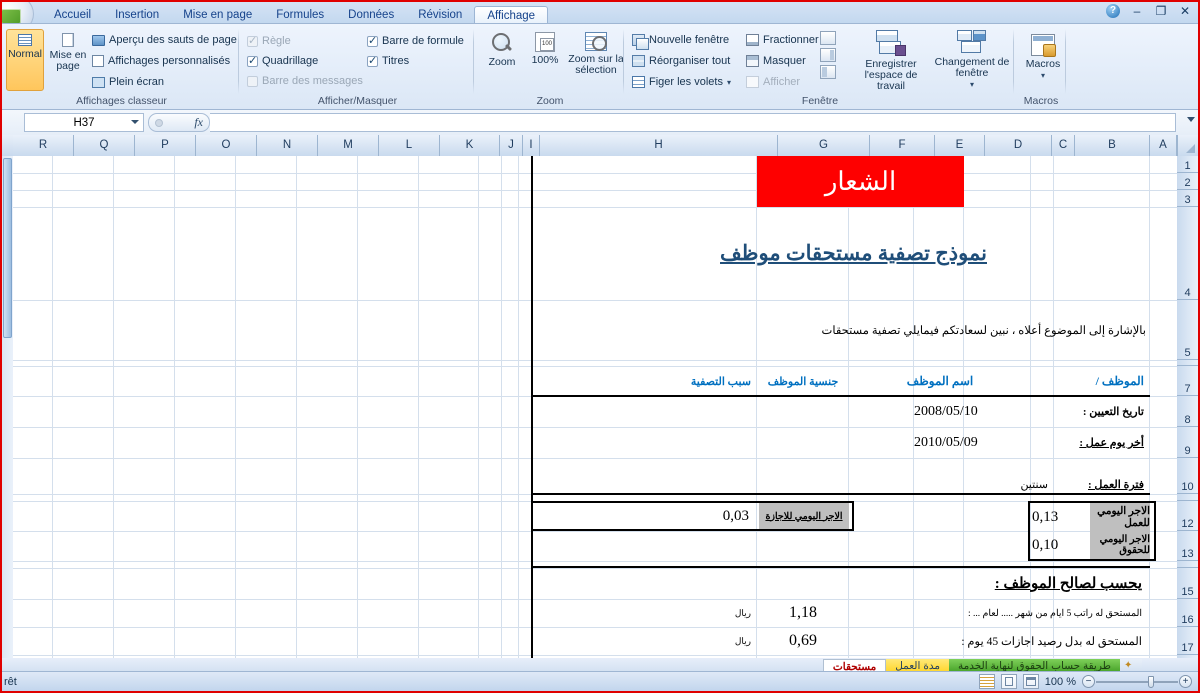  Describe the element at coordinates (1060, 682) in the screenshot. I see `zoom-level-label: 100 %` at that location.